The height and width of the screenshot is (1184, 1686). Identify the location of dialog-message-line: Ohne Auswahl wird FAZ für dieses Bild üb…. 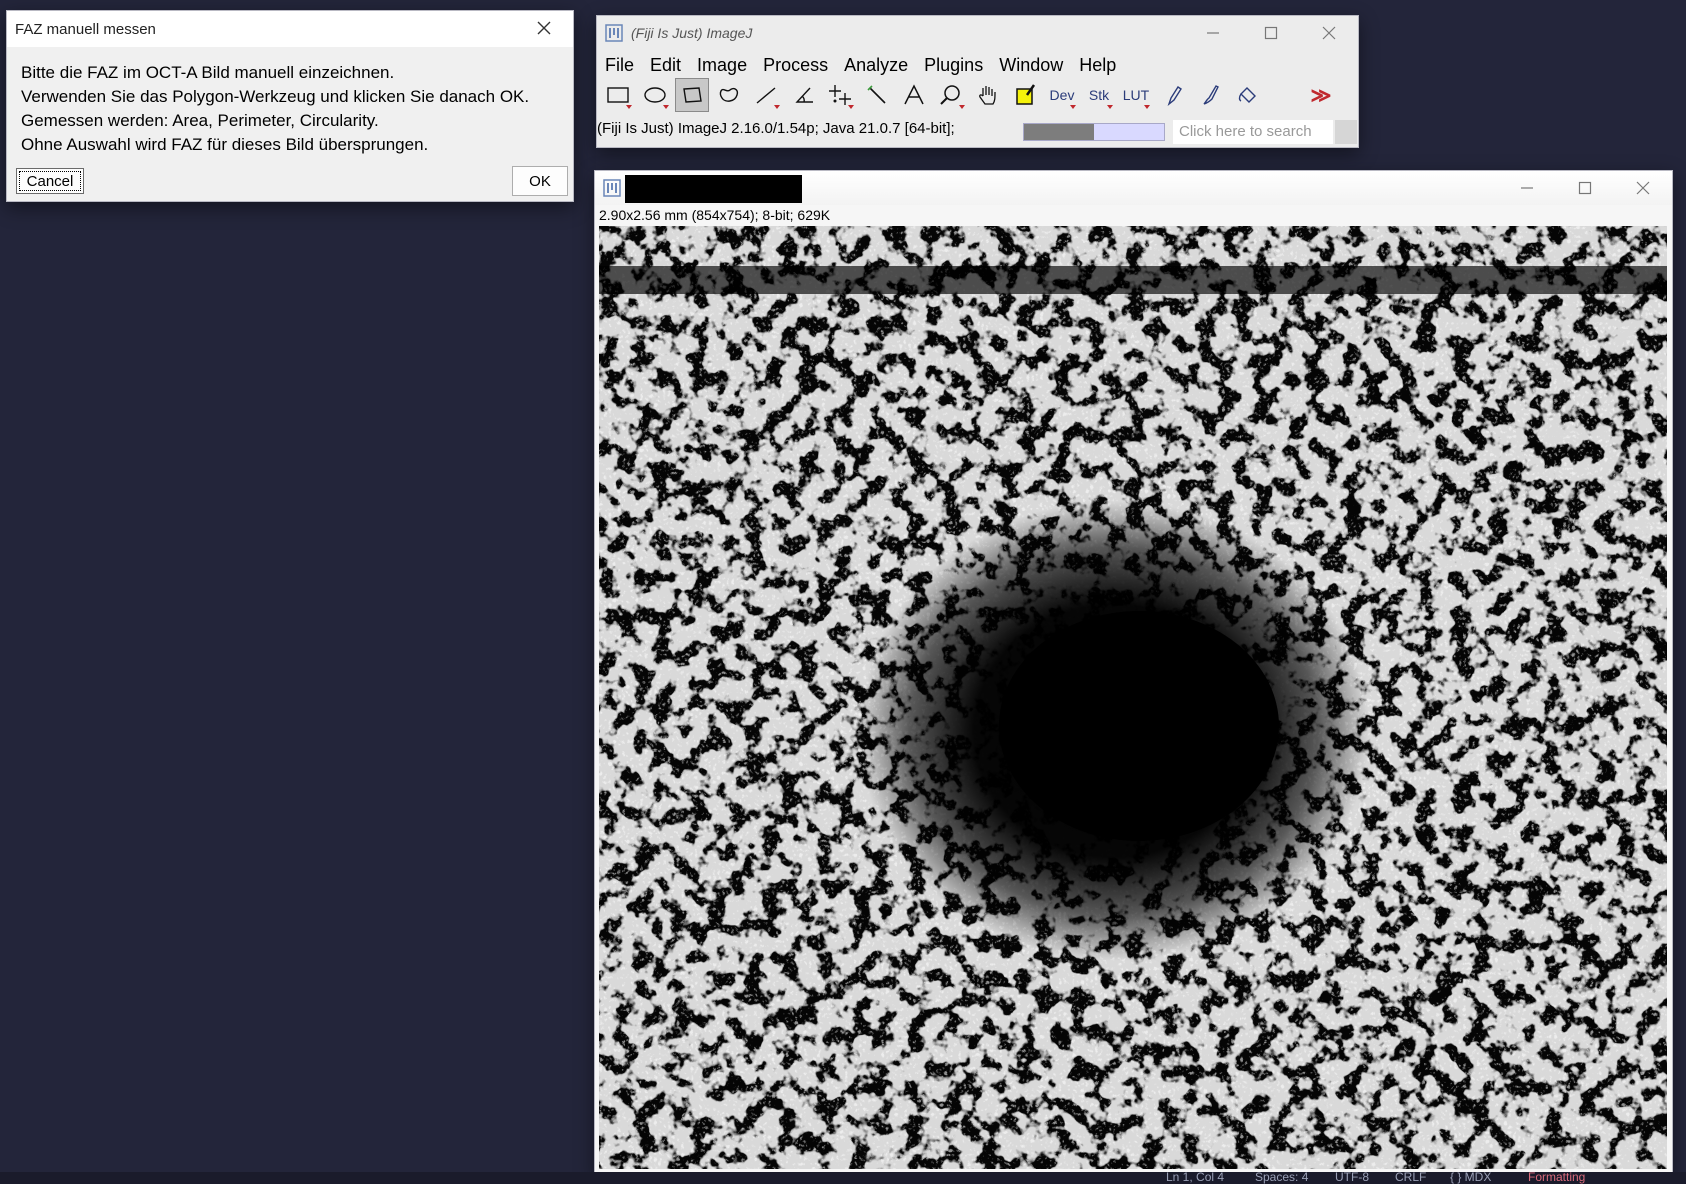
(225, 144).